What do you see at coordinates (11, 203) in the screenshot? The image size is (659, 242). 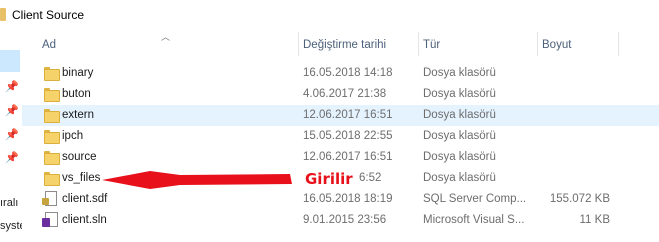 I see `nav-item-label: ıralı F` at bounding box center [11, 203].